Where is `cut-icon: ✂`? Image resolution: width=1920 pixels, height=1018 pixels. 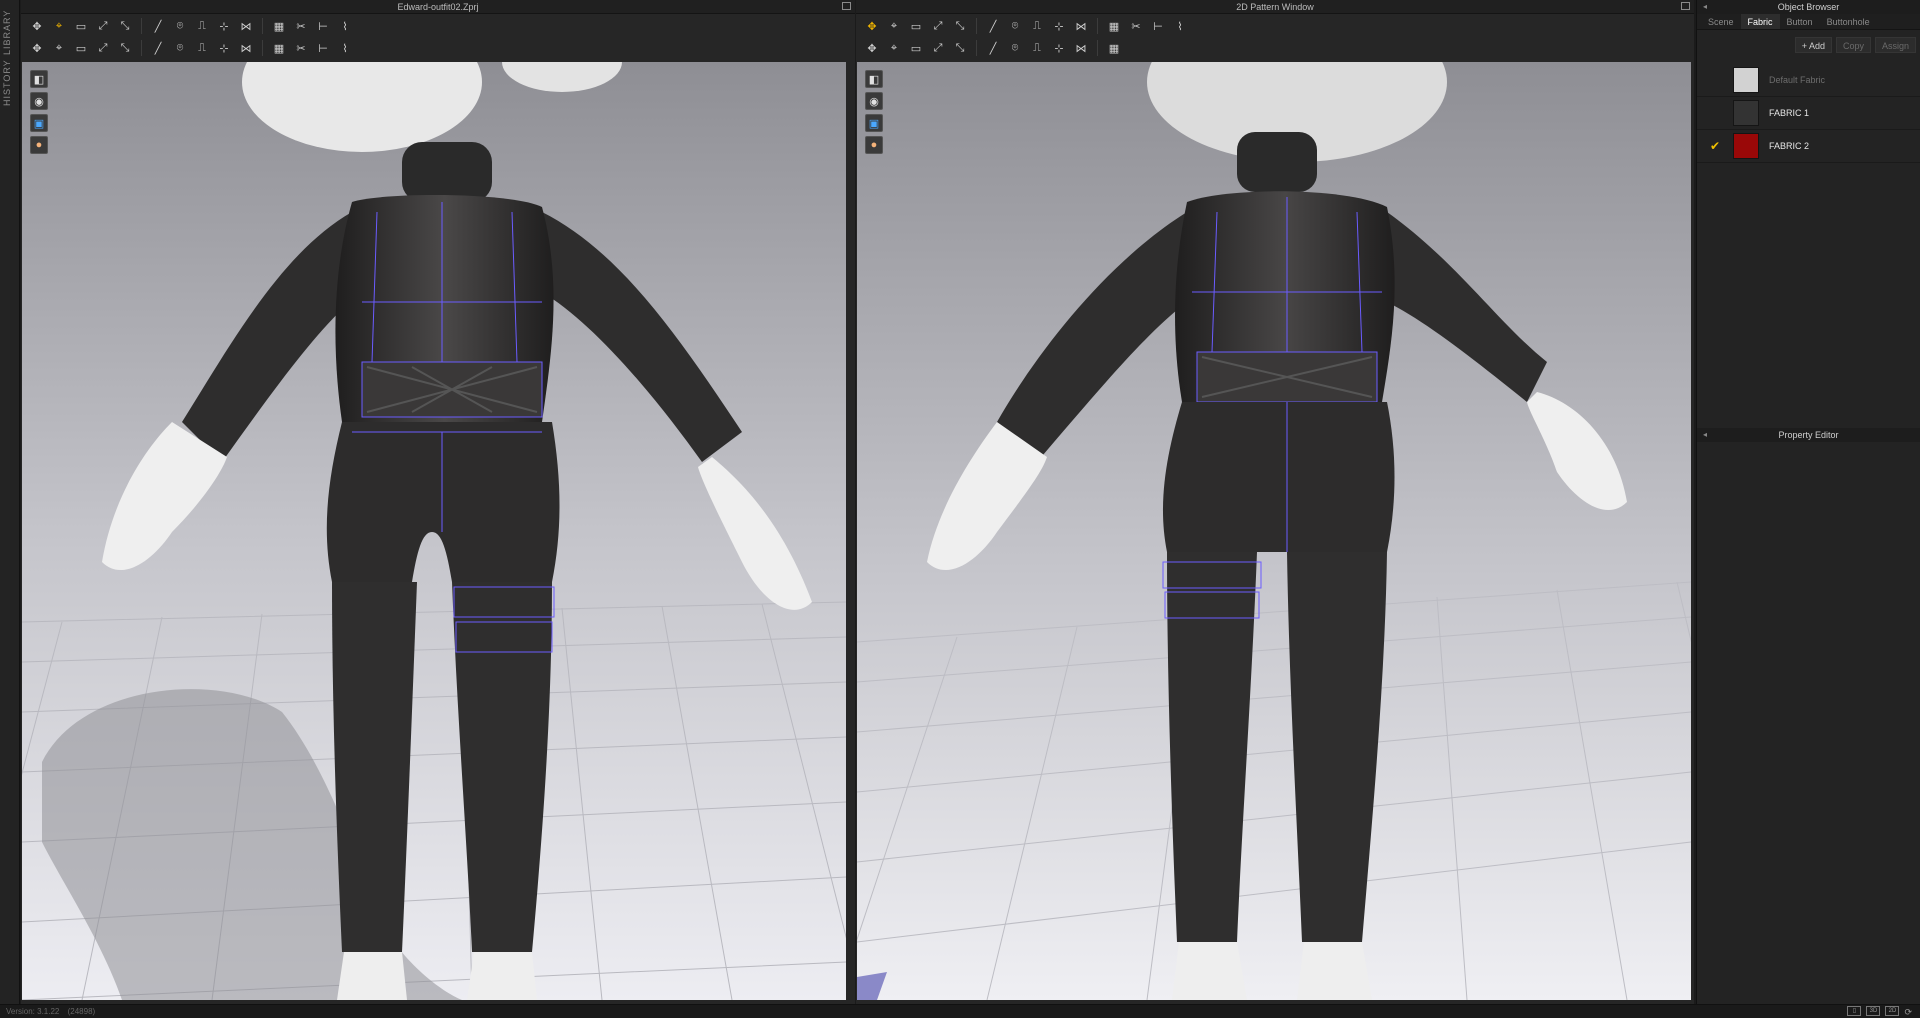
cut-icon: ✂ is located at coordinates (301, 26).